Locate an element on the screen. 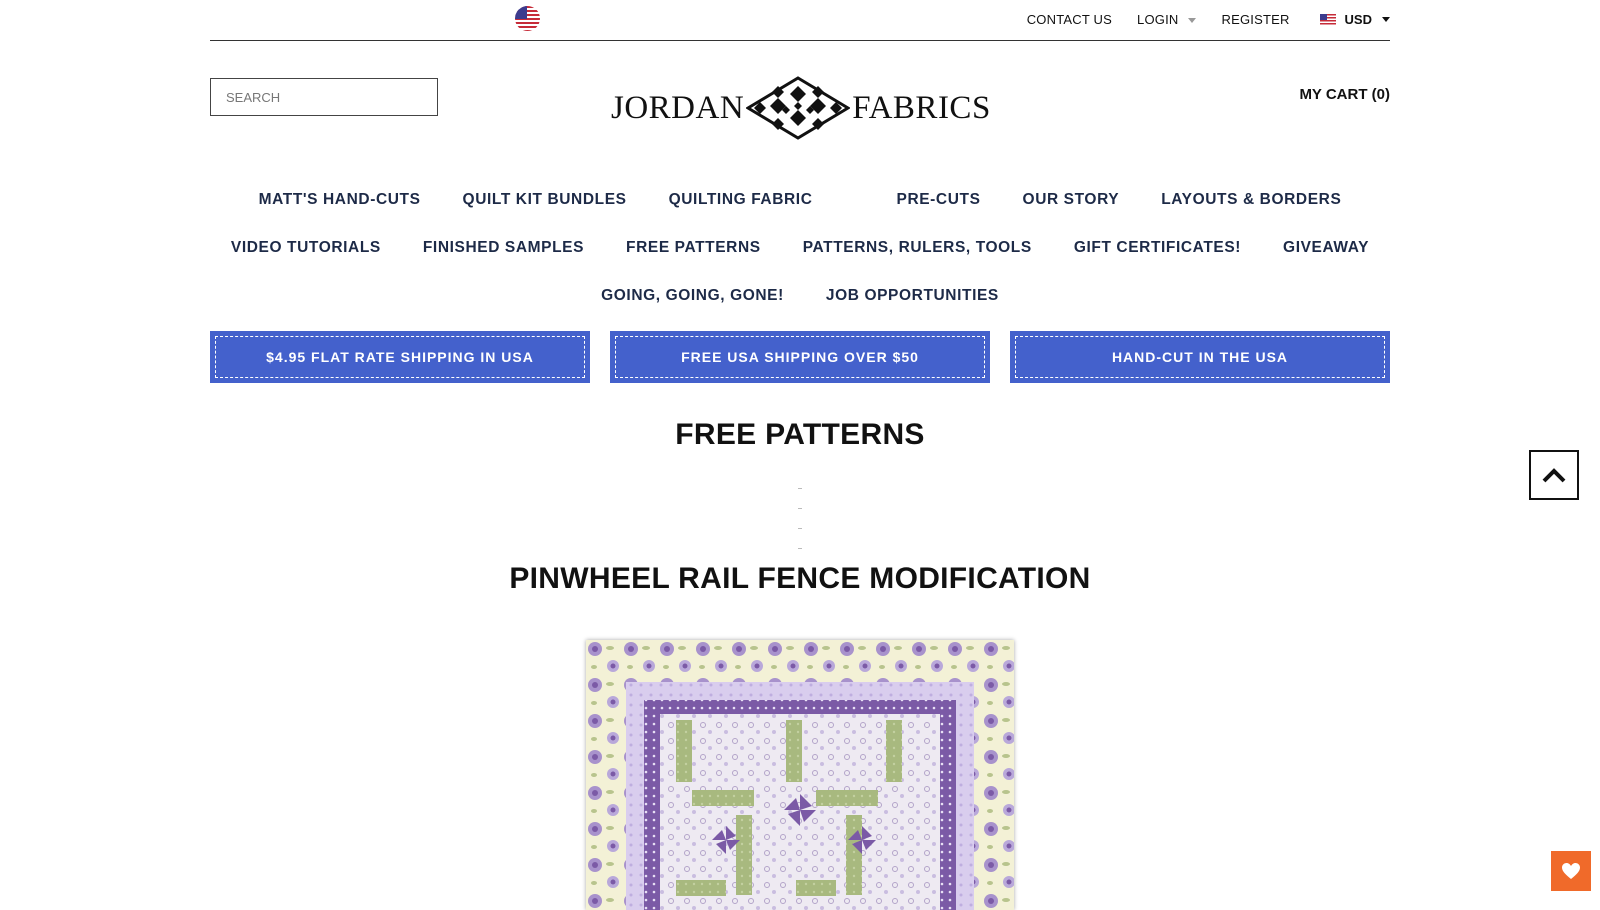 The image size is (1600, 910). nav-row: GOING, GOING, GONE! JOB OPPORTUNITIES is located at coordinates (800, 296).